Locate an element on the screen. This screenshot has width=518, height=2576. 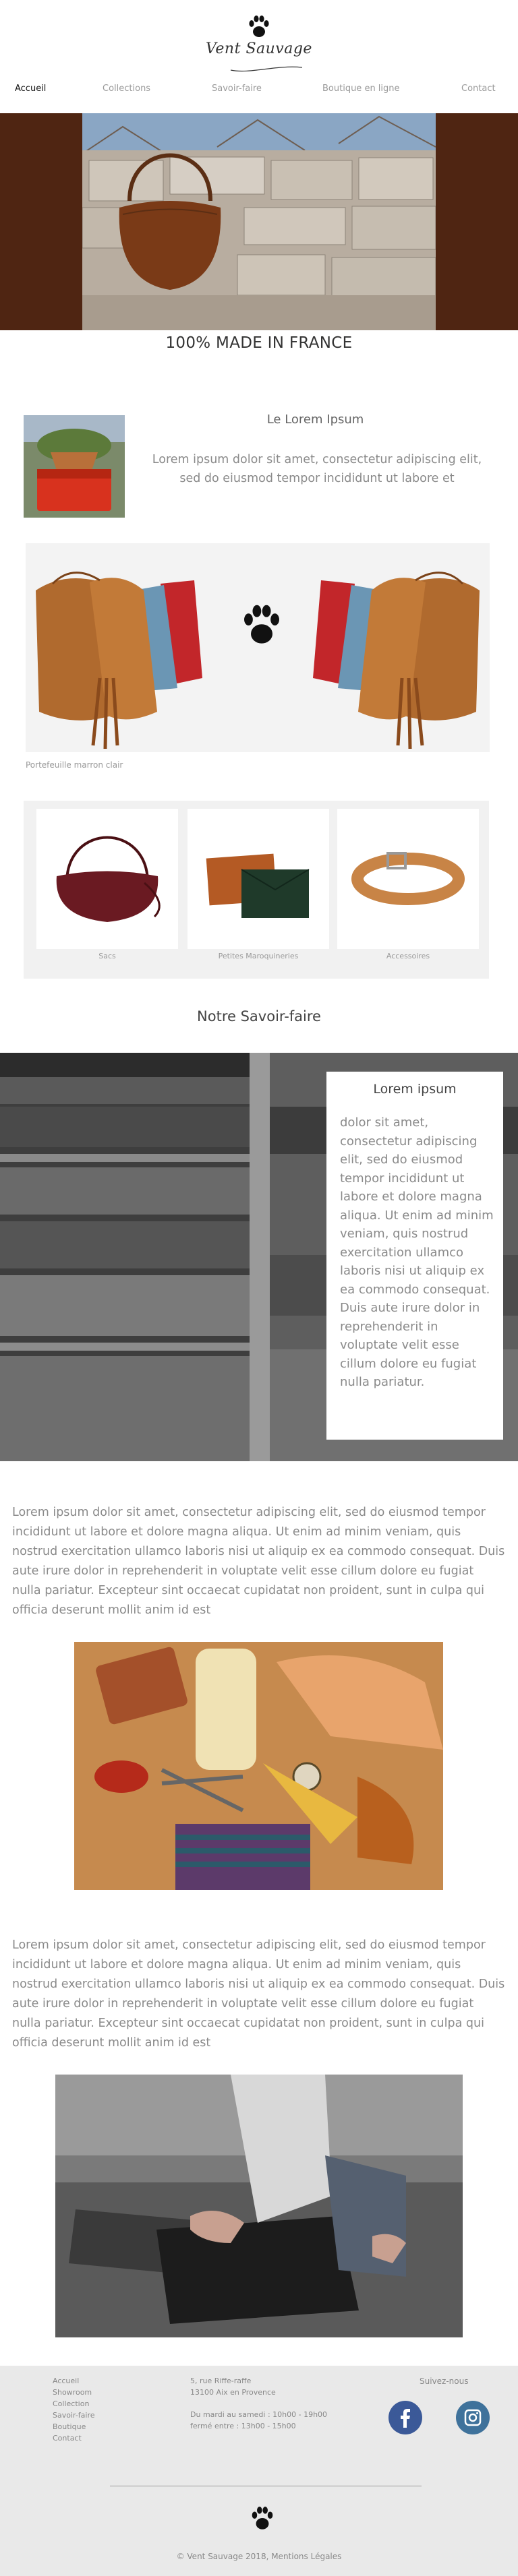
footer-link-accueil: Accueil is located at coordinates (66, 2380).